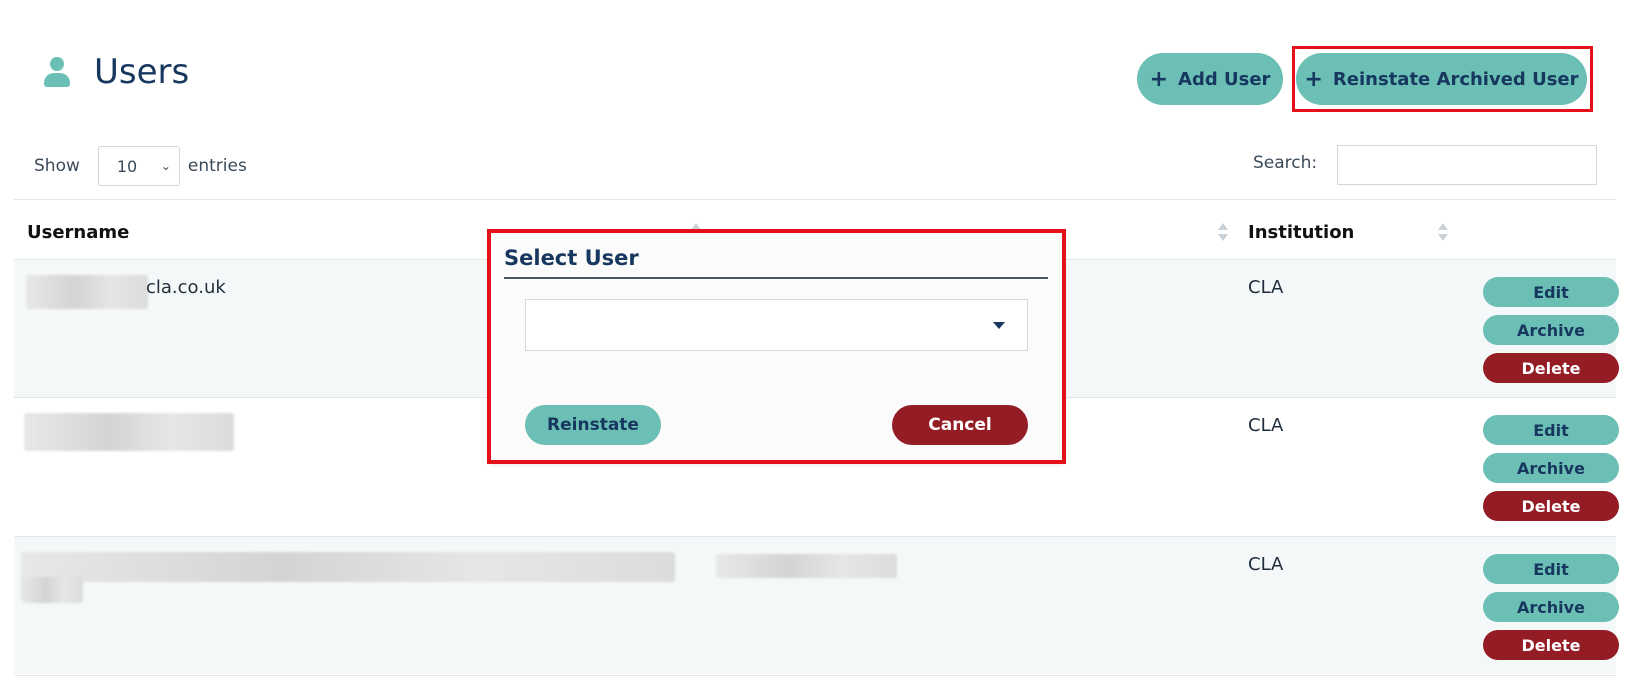  Describe the element at coordinates (217, 166) in the screenshot. I see `entries-label: entries` at that location.